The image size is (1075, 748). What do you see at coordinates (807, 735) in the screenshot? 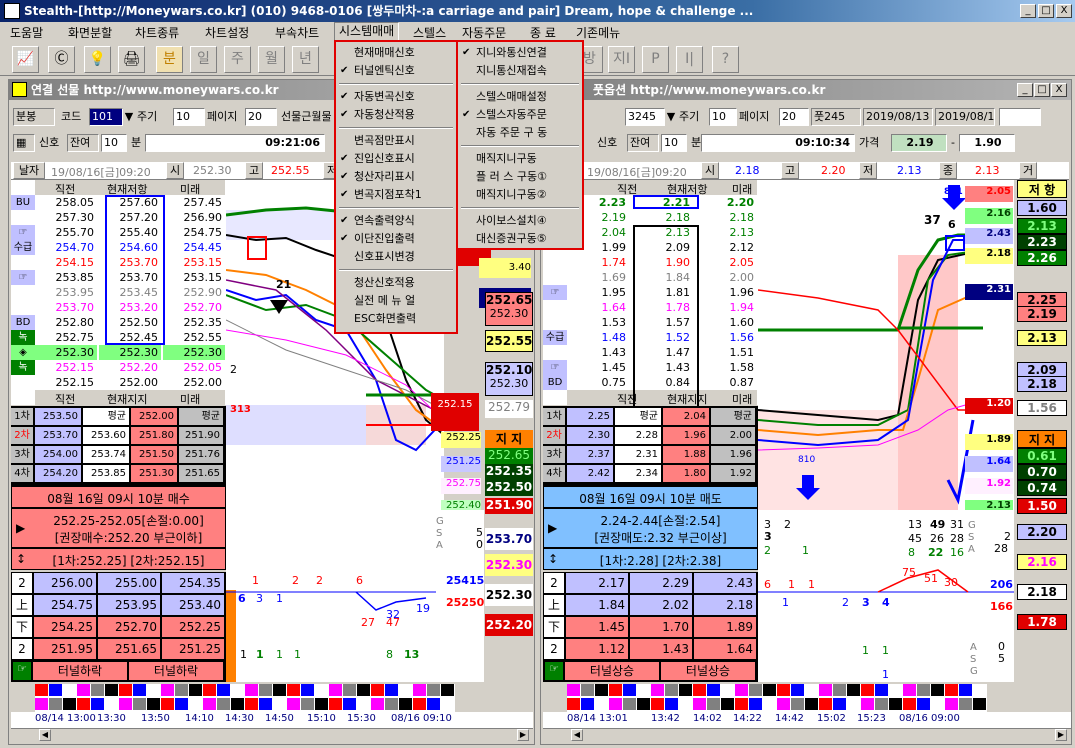
I see `right-scrollbar: ◀ ▶` at bounding box center [807, 735].